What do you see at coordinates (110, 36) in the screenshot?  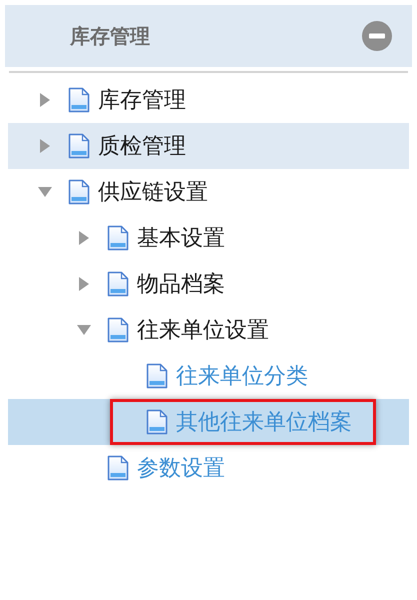 I see `panel-title: 库存管理` at bounding box center [110, 36].